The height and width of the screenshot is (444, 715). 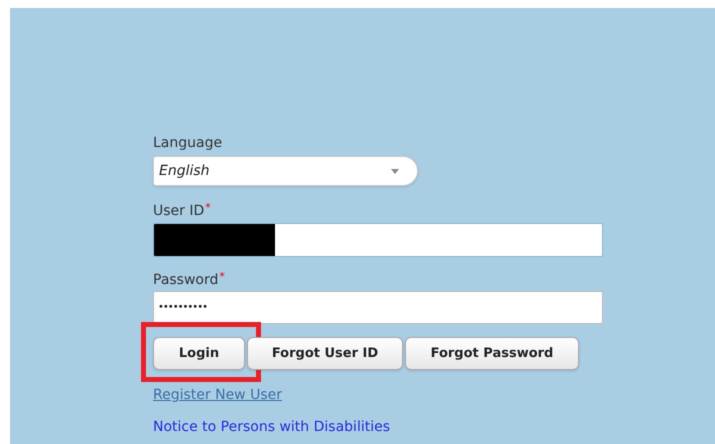 I want to click on action-button: Login, so click(x=199, y=353).